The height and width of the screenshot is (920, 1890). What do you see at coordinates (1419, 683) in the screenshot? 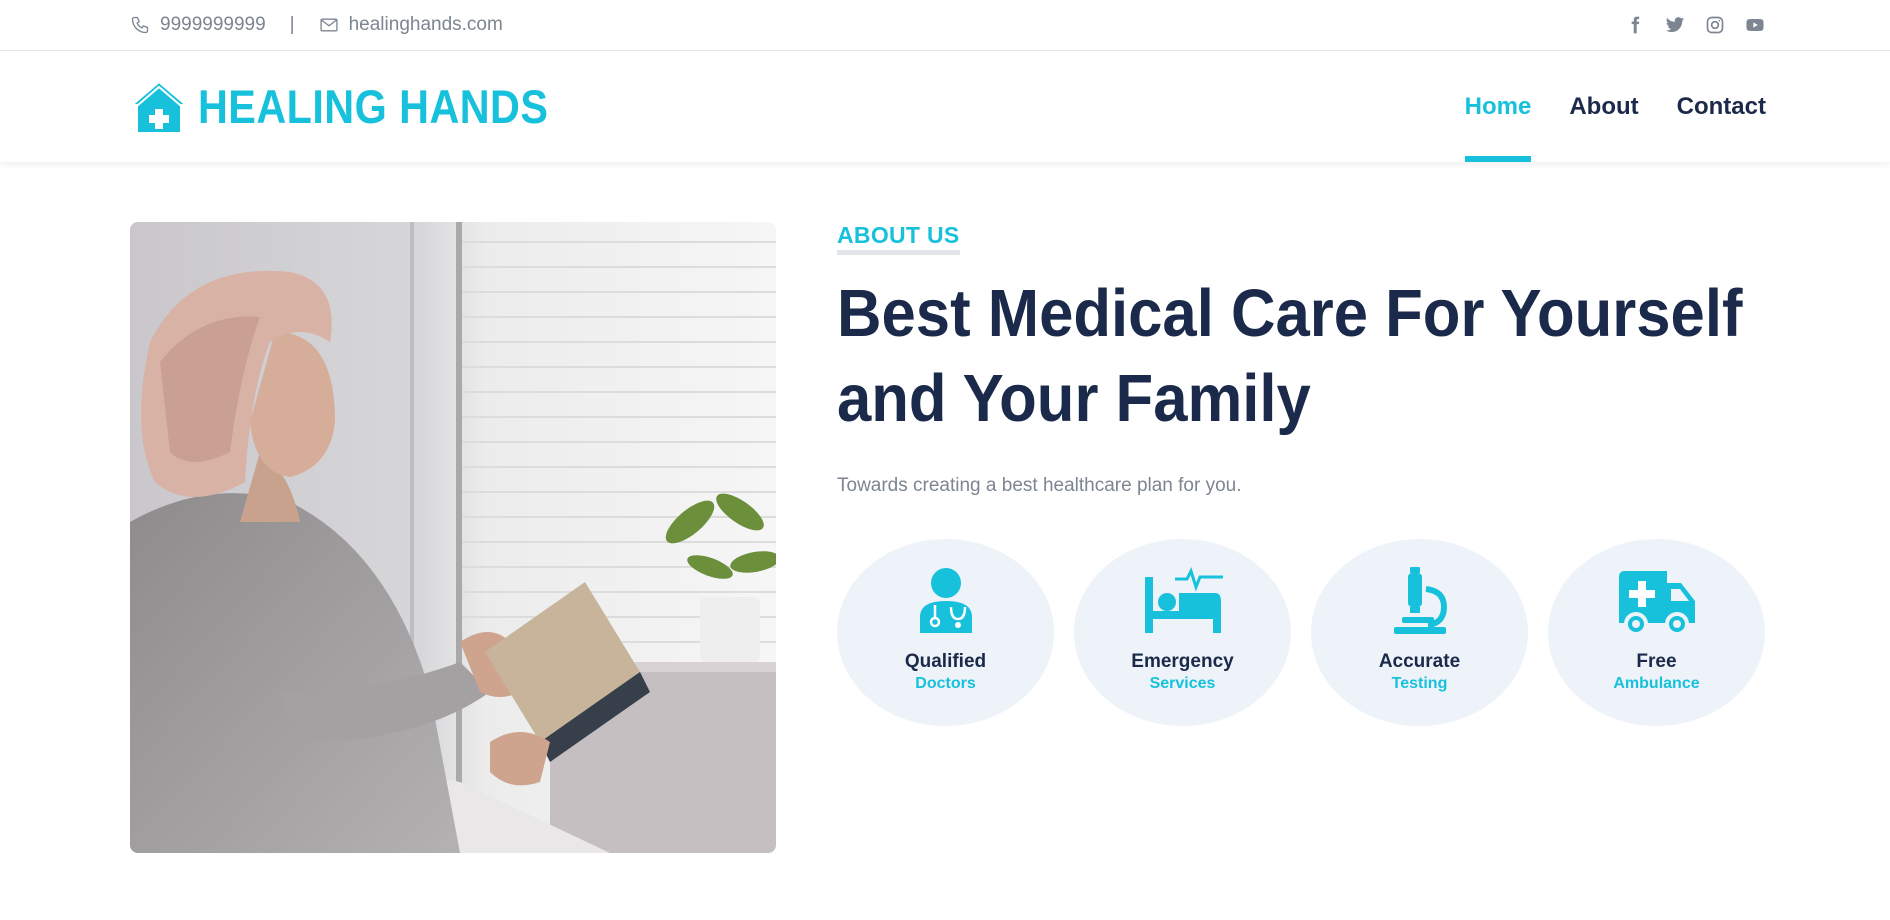
I see `feature-subtitle: Testing` at bounding box center [1419, 683].